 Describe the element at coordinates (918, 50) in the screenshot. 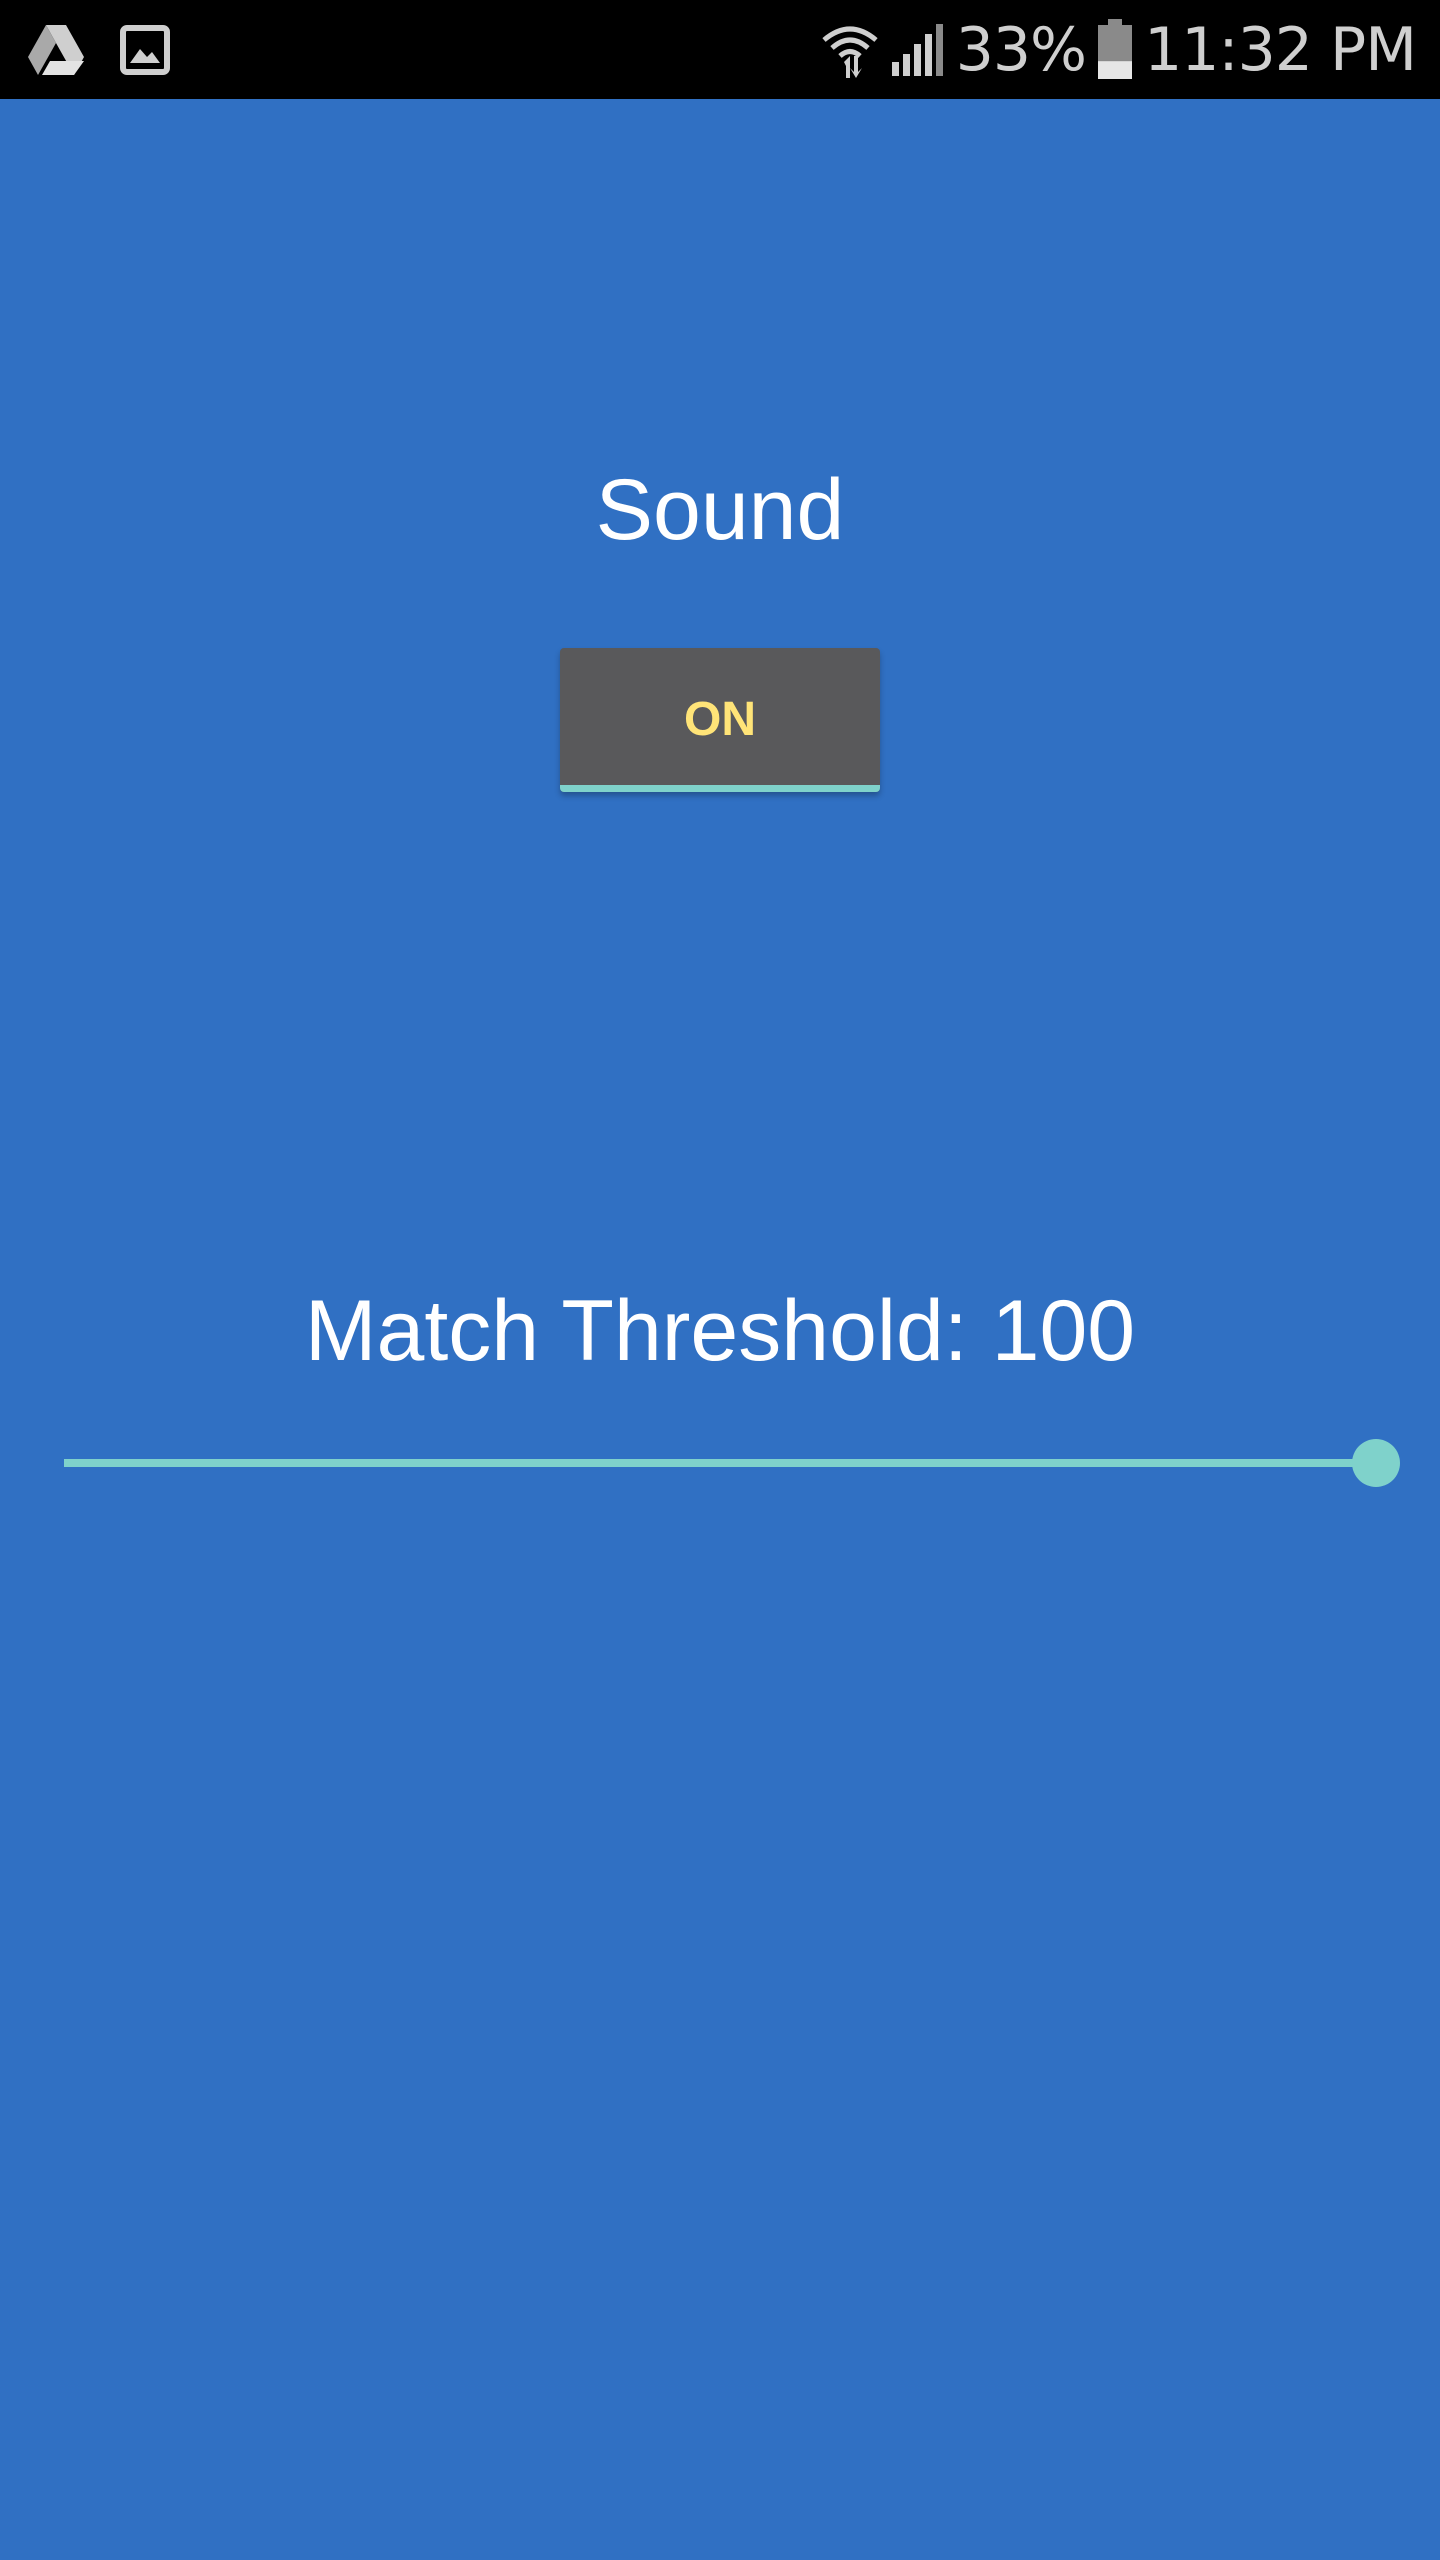

I see `signal-icon` at that location.